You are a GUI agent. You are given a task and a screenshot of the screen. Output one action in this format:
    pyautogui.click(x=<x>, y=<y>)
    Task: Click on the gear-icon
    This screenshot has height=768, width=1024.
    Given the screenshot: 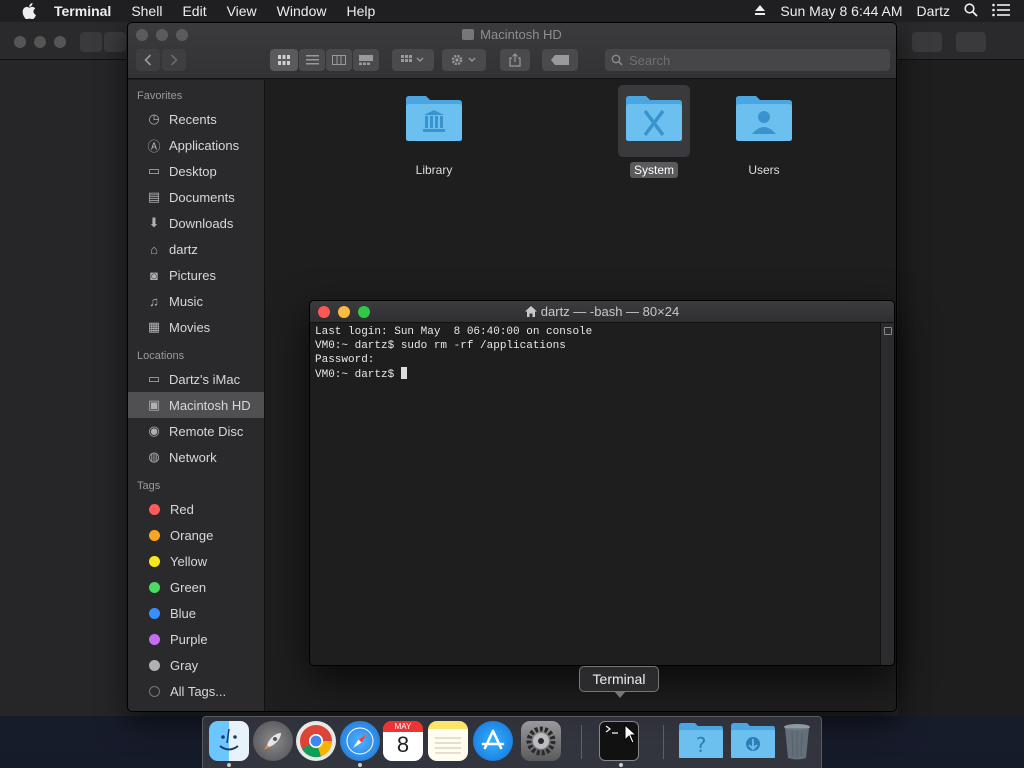 What is the action you would take?
    pyautogui.click(x=463, y=60)
    